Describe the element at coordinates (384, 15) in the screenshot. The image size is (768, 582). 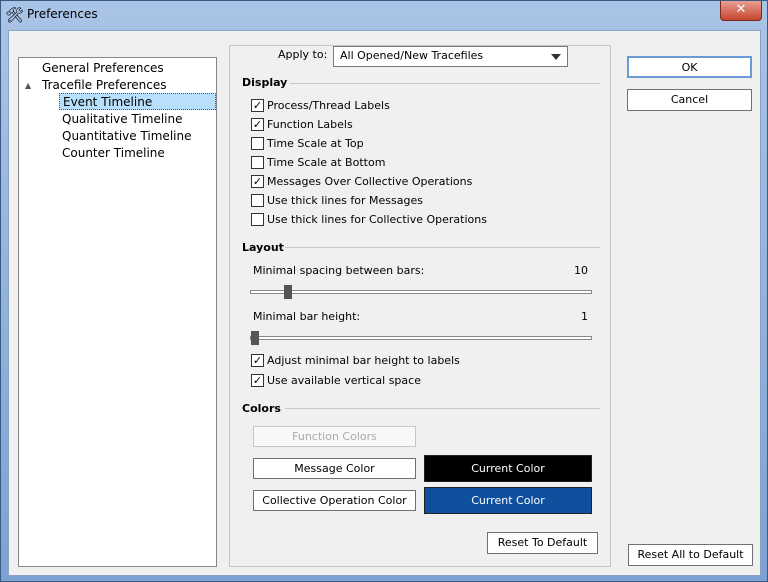
I see `title-bar: 🛠 Preferences ✕` at that location.